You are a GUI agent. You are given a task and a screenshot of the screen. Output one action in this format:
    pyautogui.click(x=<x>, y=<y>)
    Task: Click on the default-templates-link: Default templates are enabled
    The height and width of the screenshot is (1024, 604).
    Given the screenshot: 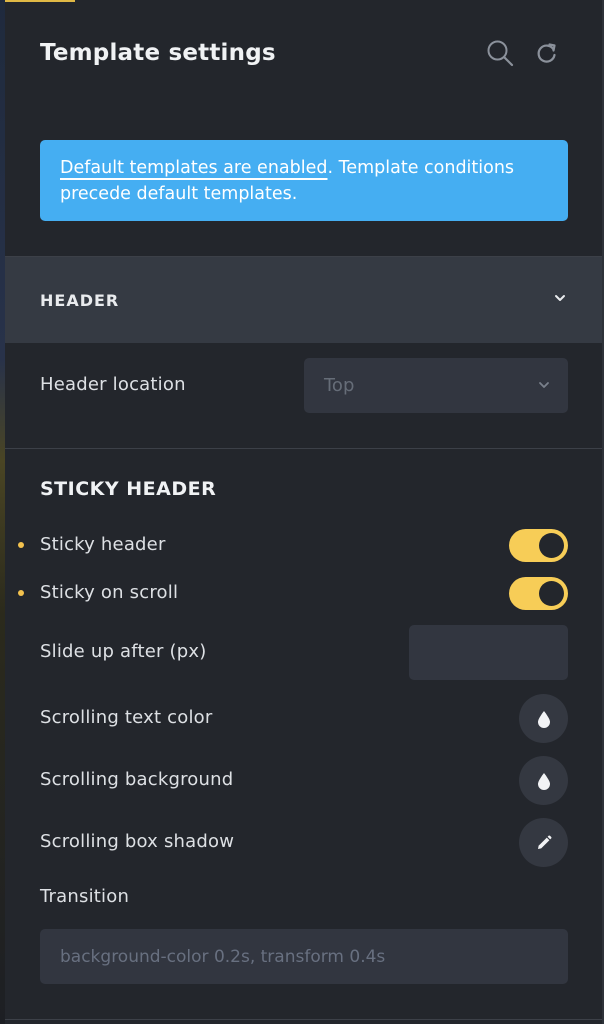 What is the action you would take?
    pyautogui.click(x=193, y=168)
    